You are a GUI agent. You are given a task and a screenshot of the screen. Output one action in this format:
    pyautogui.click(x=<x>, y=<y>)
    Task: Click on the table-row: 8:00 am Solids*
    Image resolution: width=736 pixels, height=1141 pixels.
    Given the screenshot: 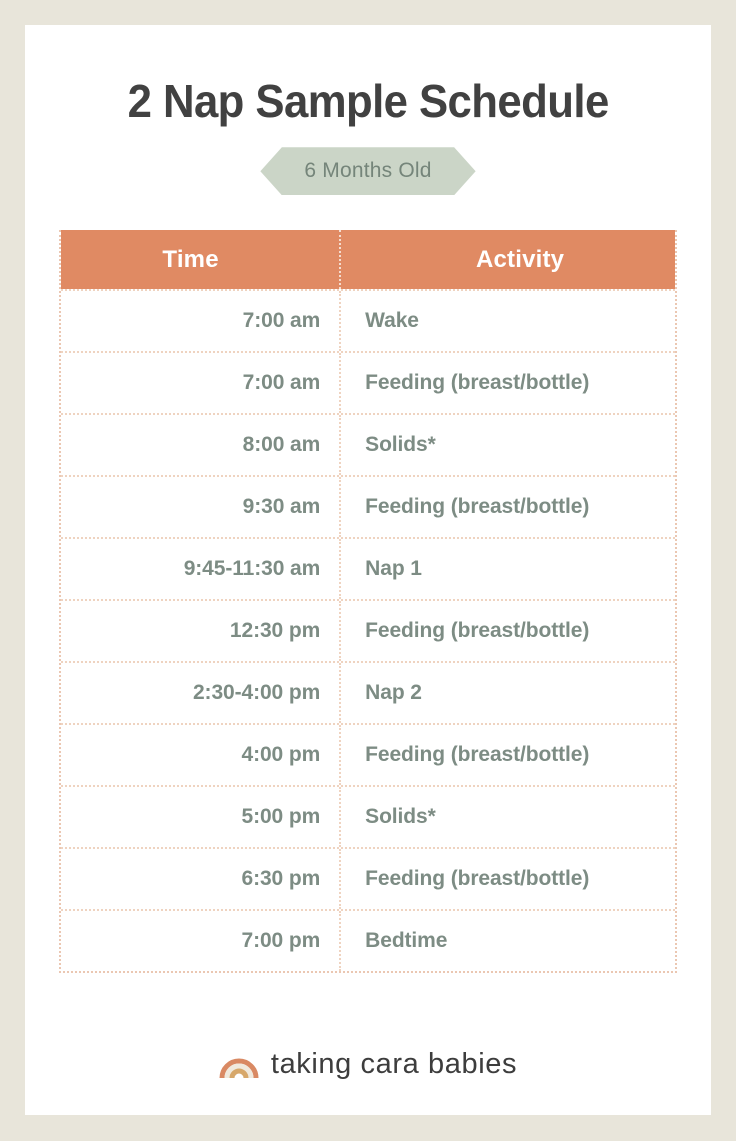 What is the action you would take?
    pyautogui.click(x=368, y=444)
    